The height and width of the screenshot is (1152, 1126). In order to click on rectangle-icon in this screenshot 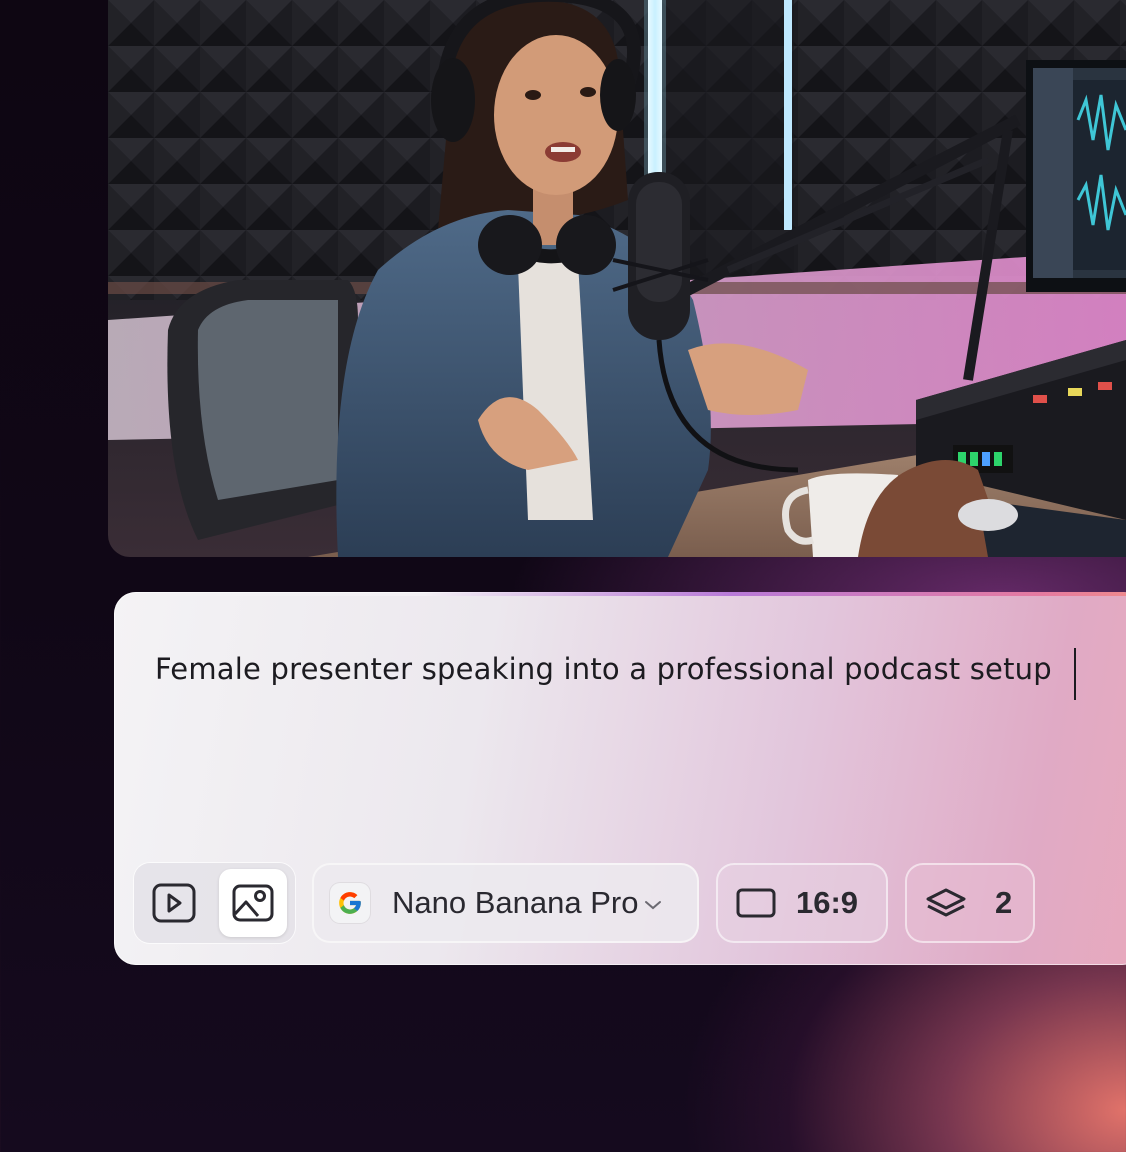, I will do `click(756, 903)`.